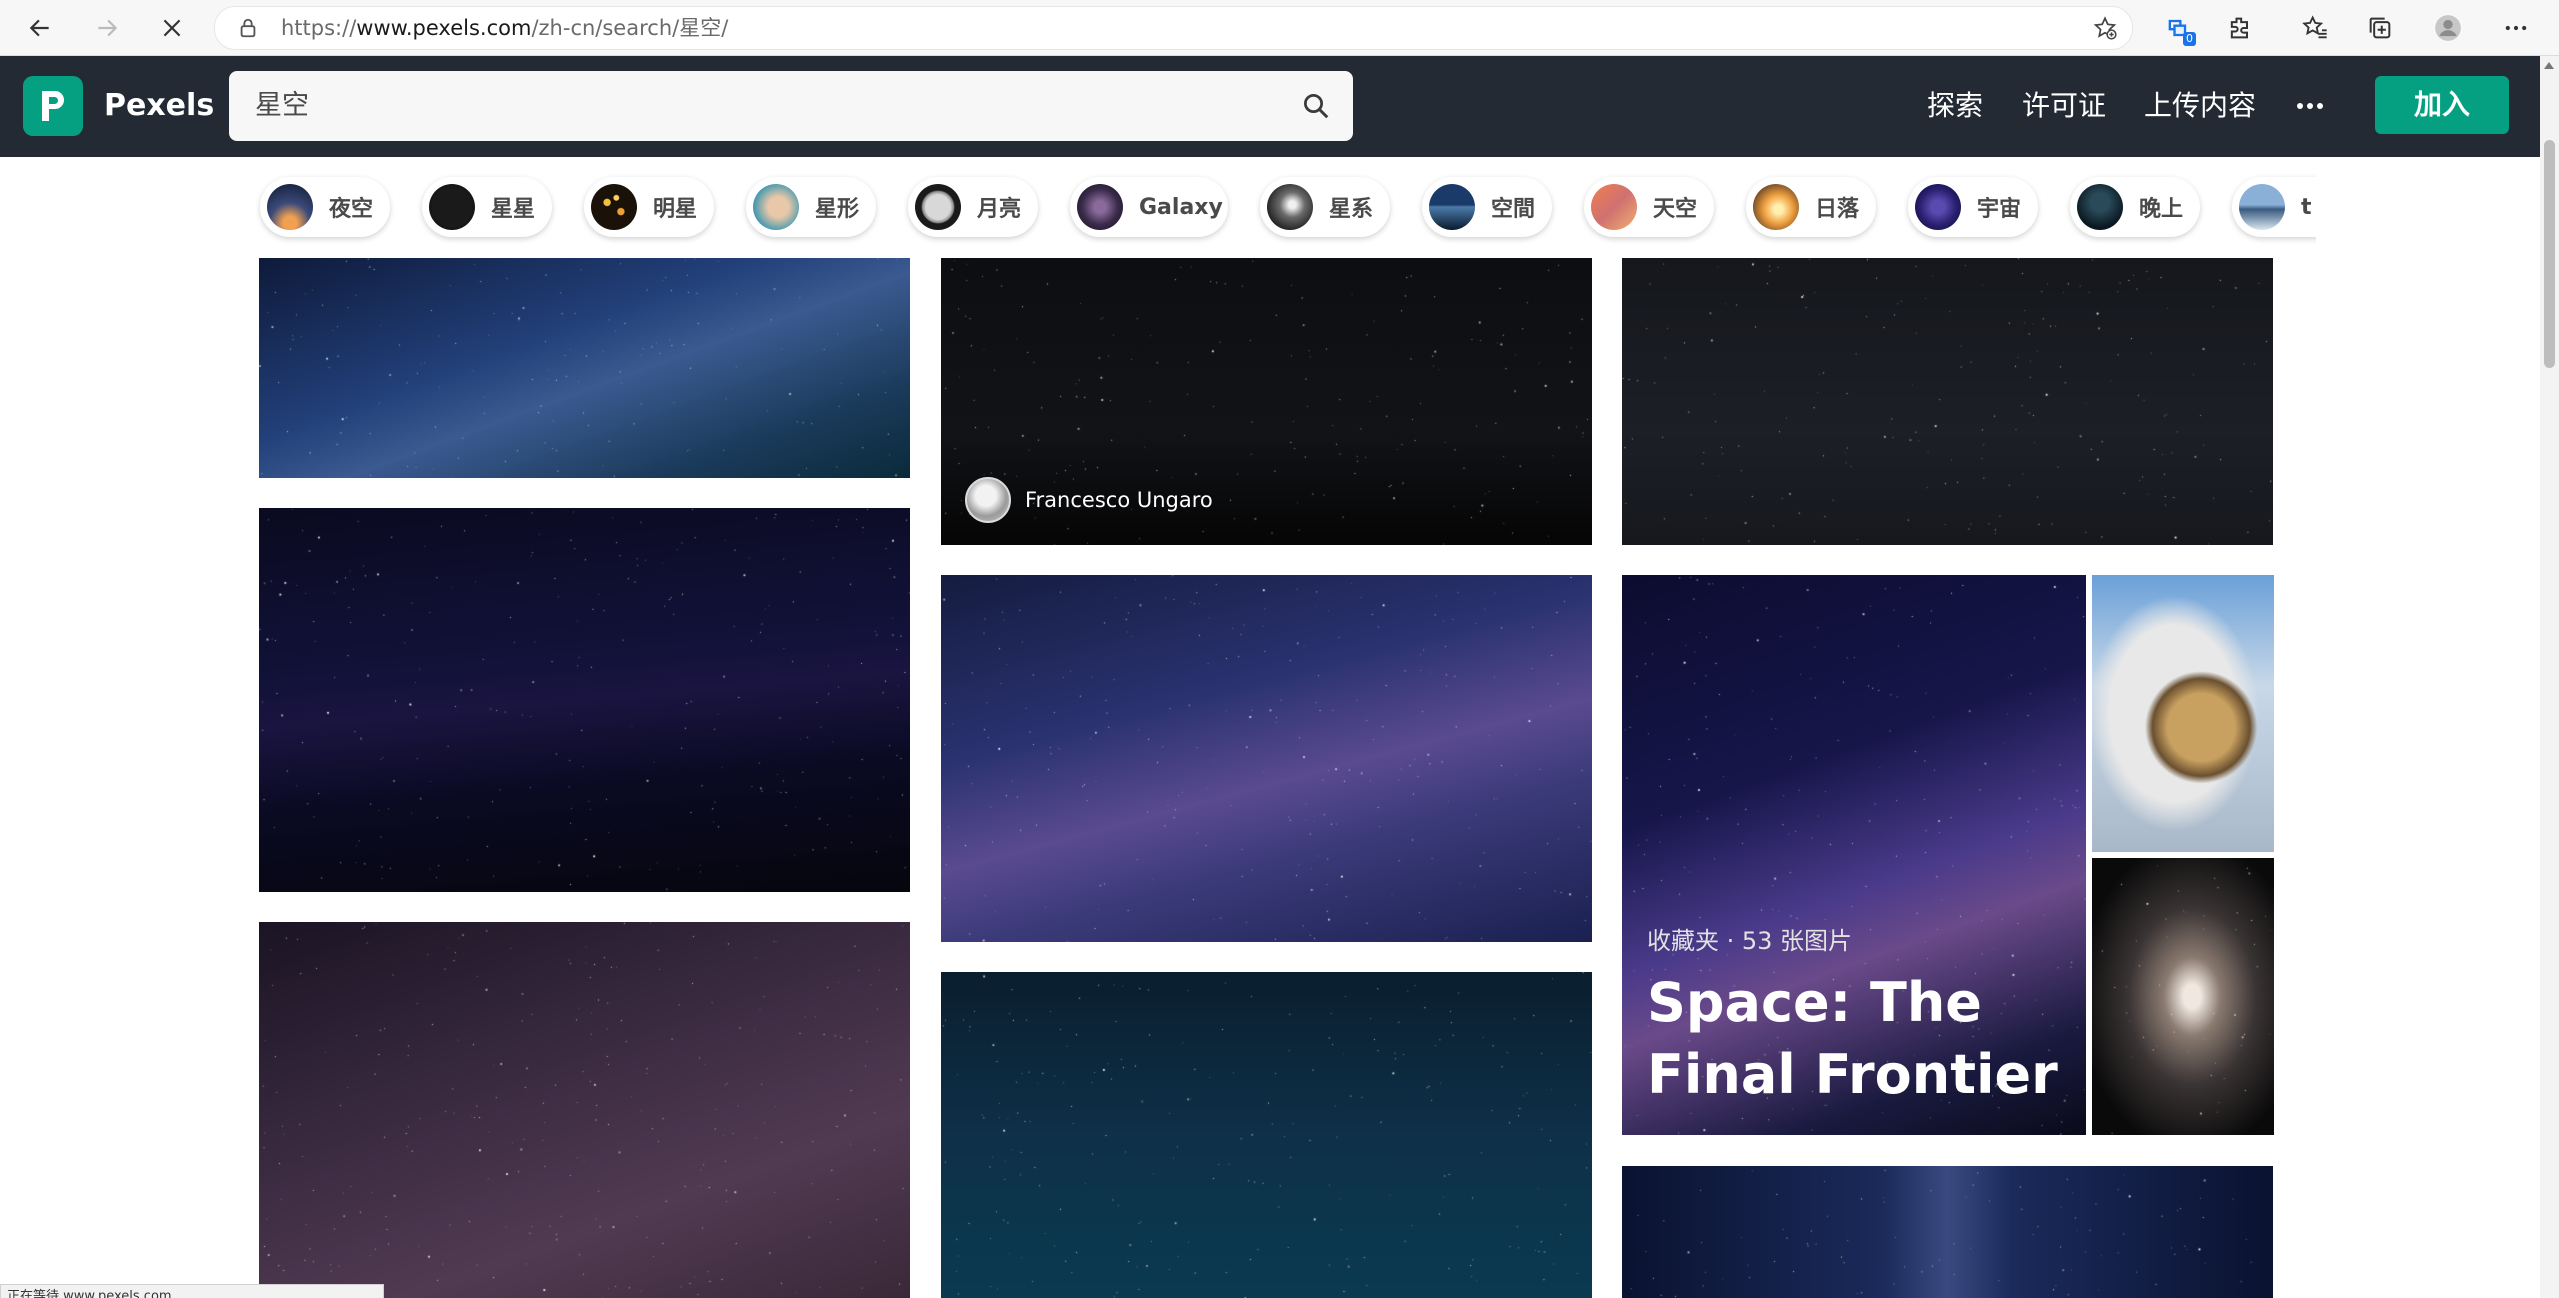 The width and height of the screenshot is (2559, 1298). What do you see at coordinates (811, 207) in the screenshot?
I see `chip-star-shape: 星形` at bounding box center [811, 207].